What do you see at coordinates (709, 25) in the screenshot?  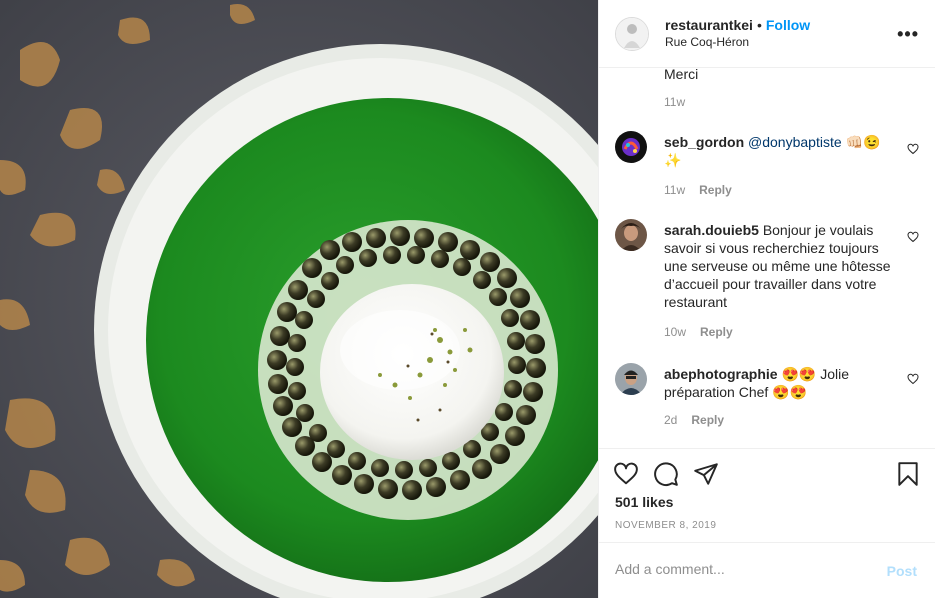 I see `header-username: restaurantkei` at bounding box center [709, 25].